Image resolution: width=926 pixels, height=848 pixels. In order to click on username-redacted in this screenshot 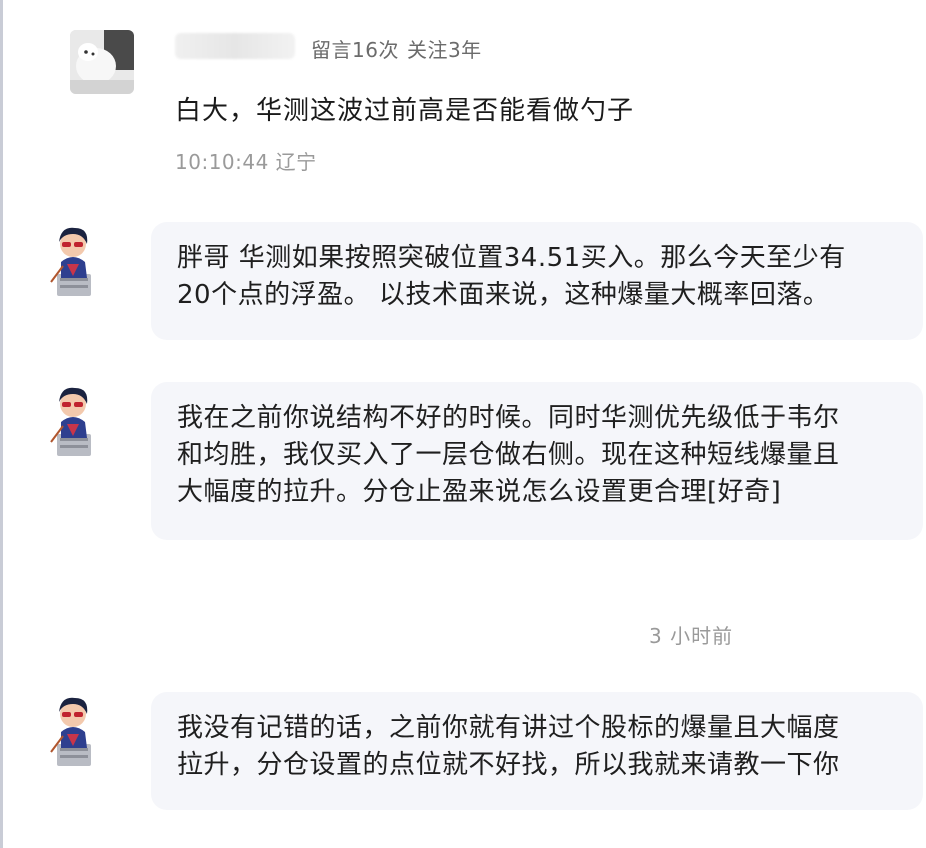, I will do `click(235, 46)`.